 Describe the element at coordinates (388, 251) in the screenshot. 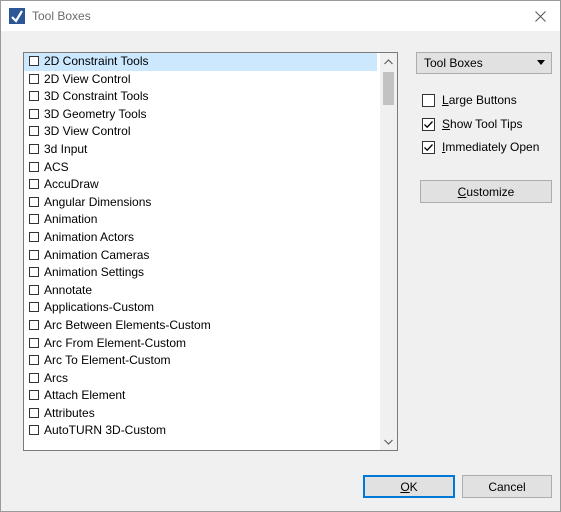

I see `vertical-scrollbar` at that location.